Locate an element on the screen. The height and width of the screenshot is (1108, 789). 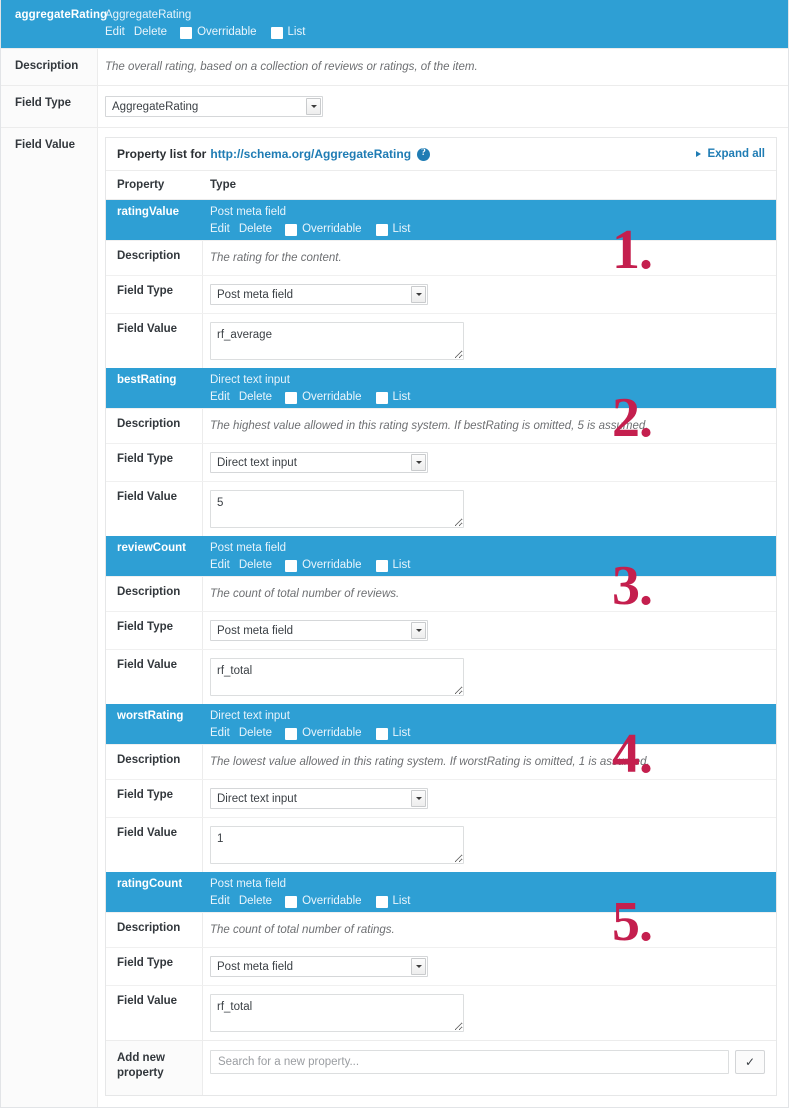
schema-url-link: http://schema.org/AggregateRating is located at coordinates (310, 154).